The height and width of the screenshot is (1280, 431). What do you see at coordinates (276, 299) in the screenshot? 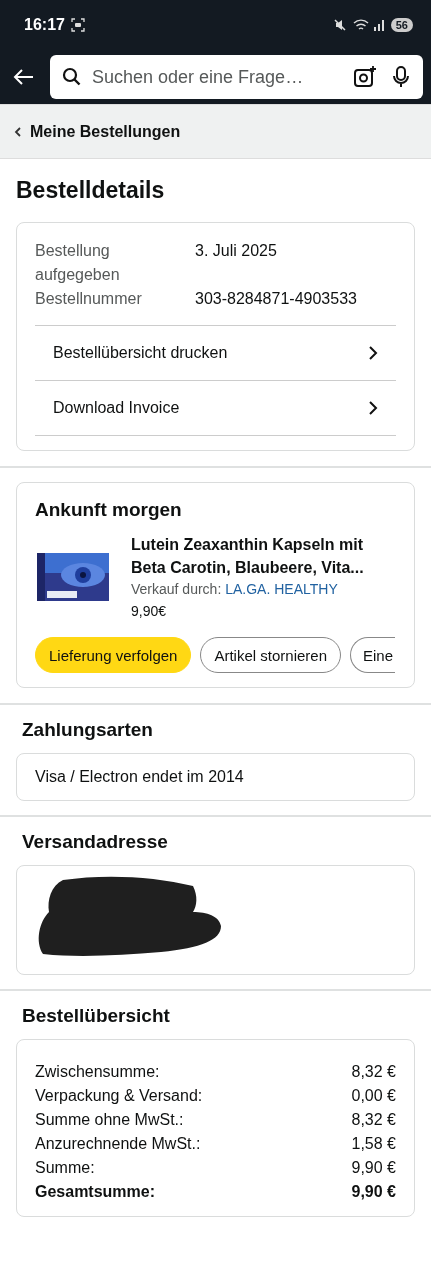
I see `info-value: 303-8284871-4903533` at bounding box center [276, 299].